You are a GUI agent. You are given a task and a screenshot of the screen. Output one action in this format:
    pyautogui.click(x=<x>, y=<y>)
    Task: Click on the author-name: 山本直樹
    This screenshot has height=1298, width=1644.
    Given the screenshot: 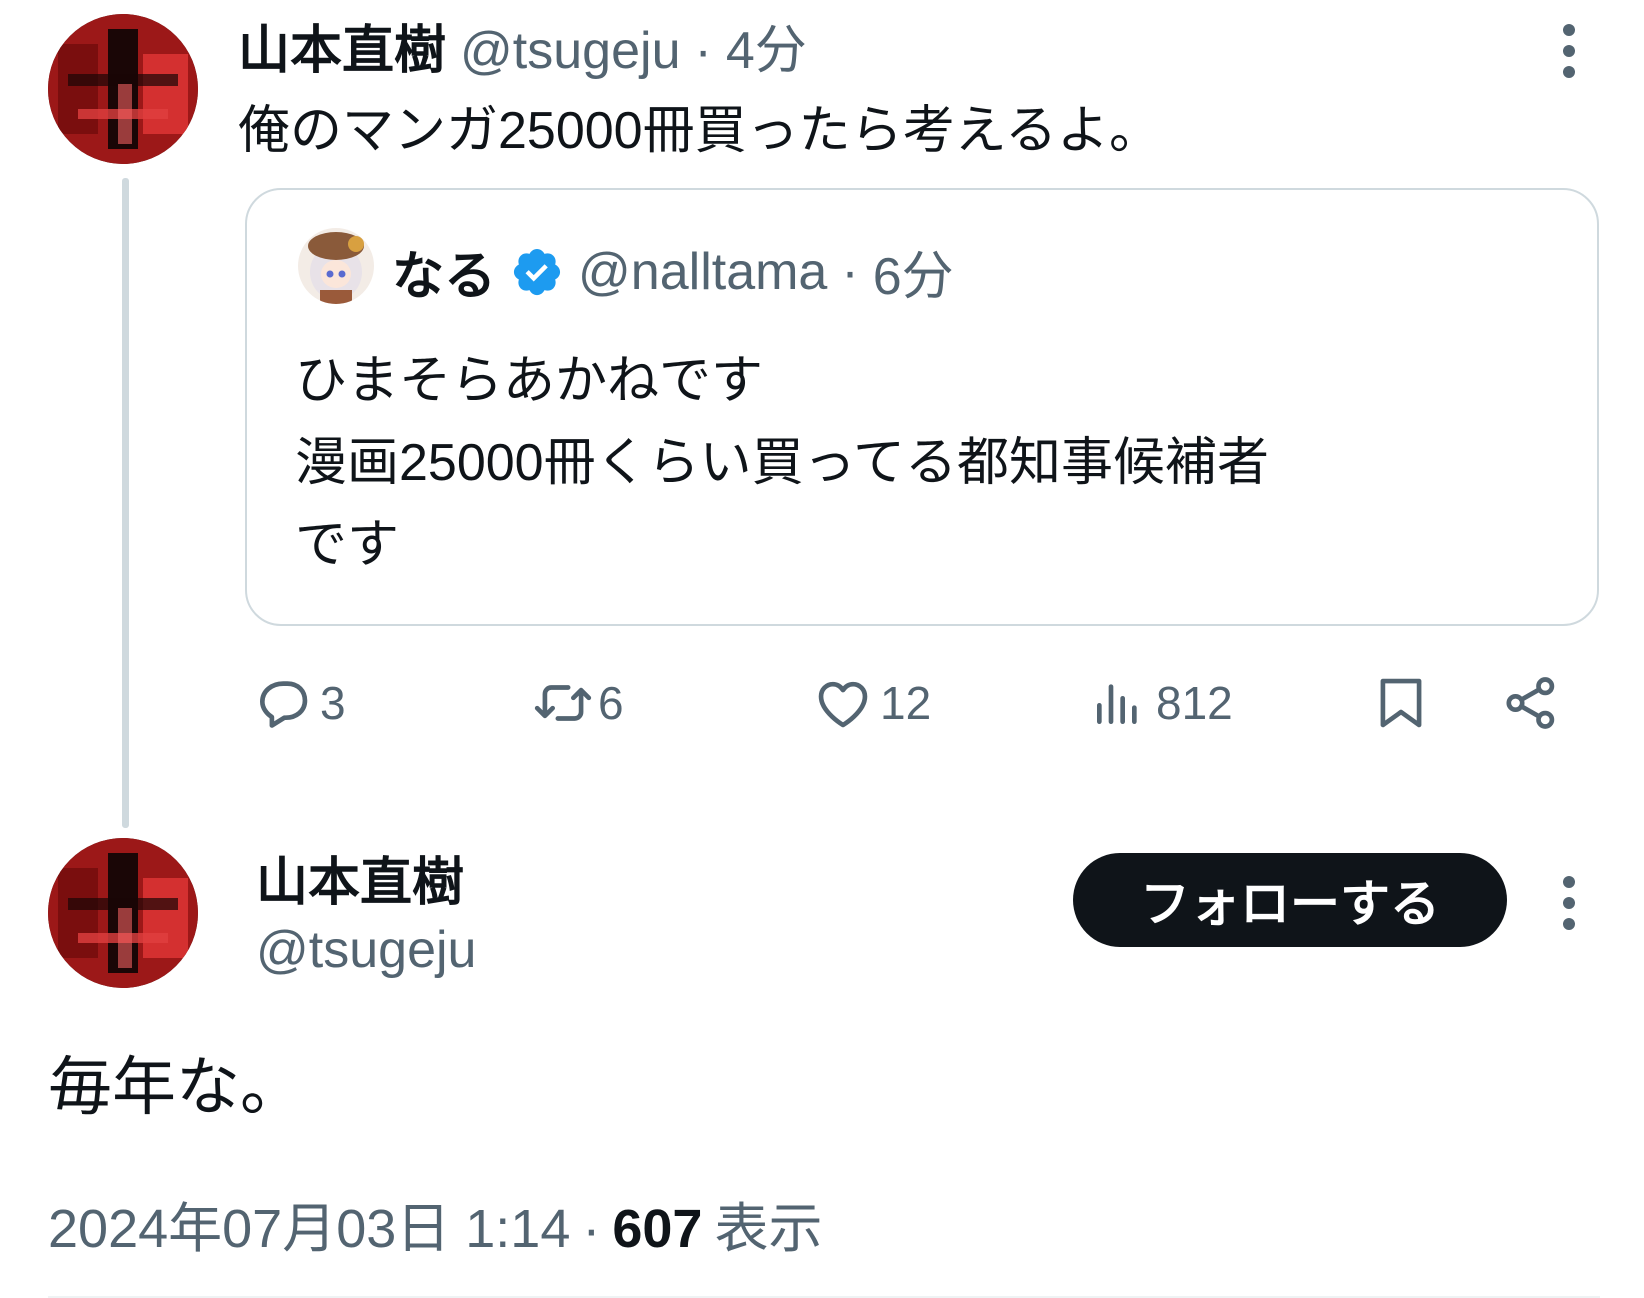 What is the action you would take?
    pyautogui.click(x=342, y=45)
    